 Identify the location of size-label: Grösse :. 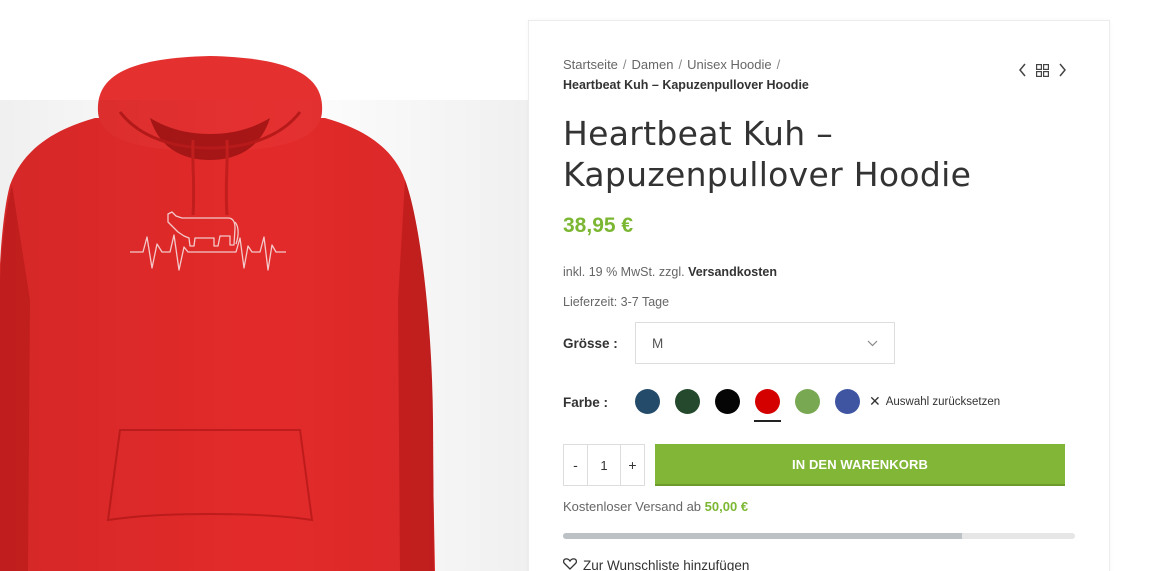
(590, 343).